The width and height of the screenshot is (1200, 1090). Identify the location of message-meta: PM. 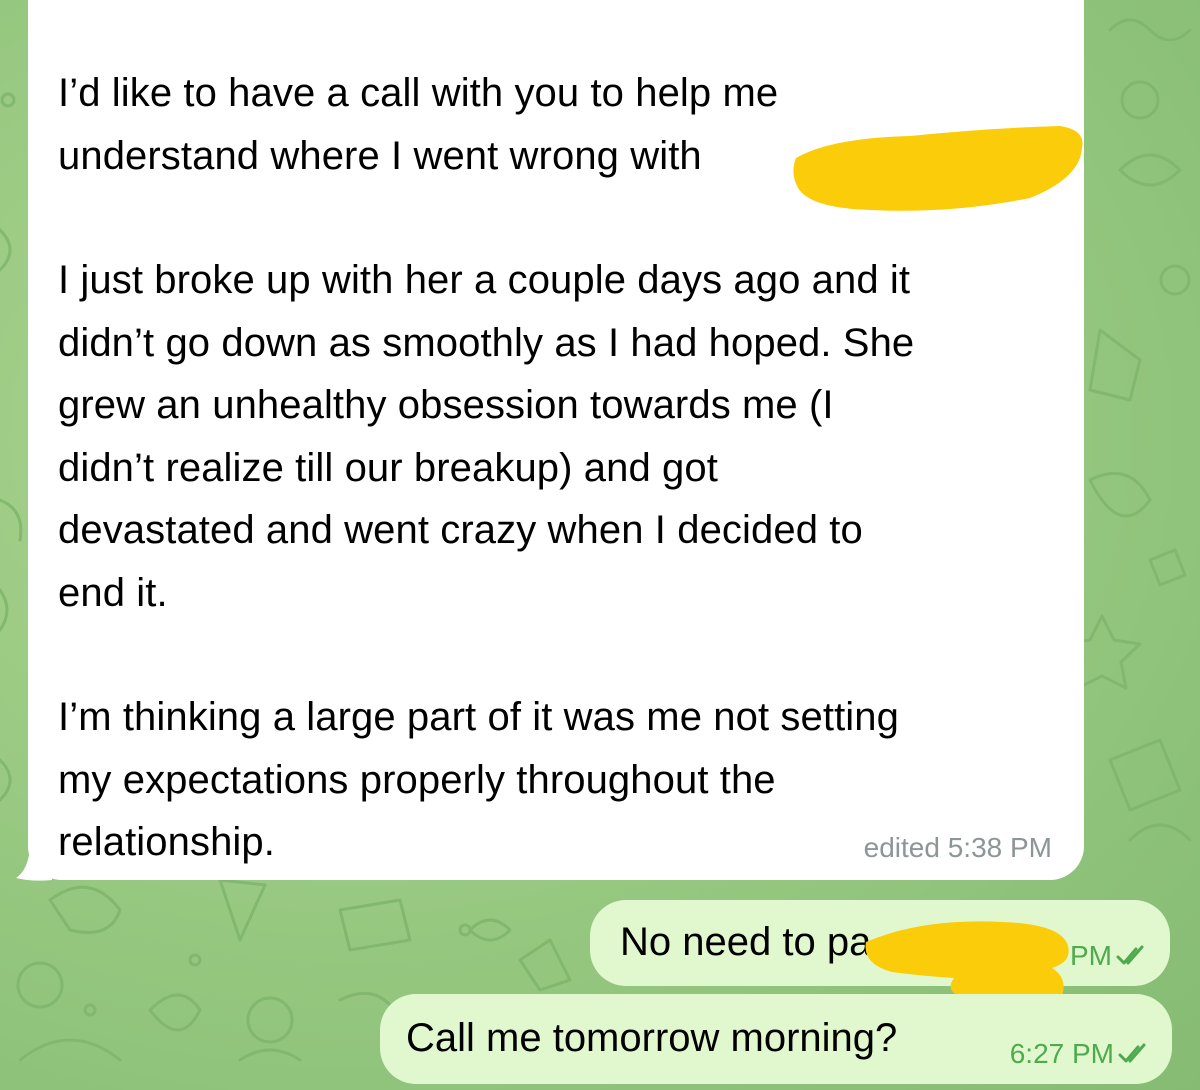
(1108, 956).